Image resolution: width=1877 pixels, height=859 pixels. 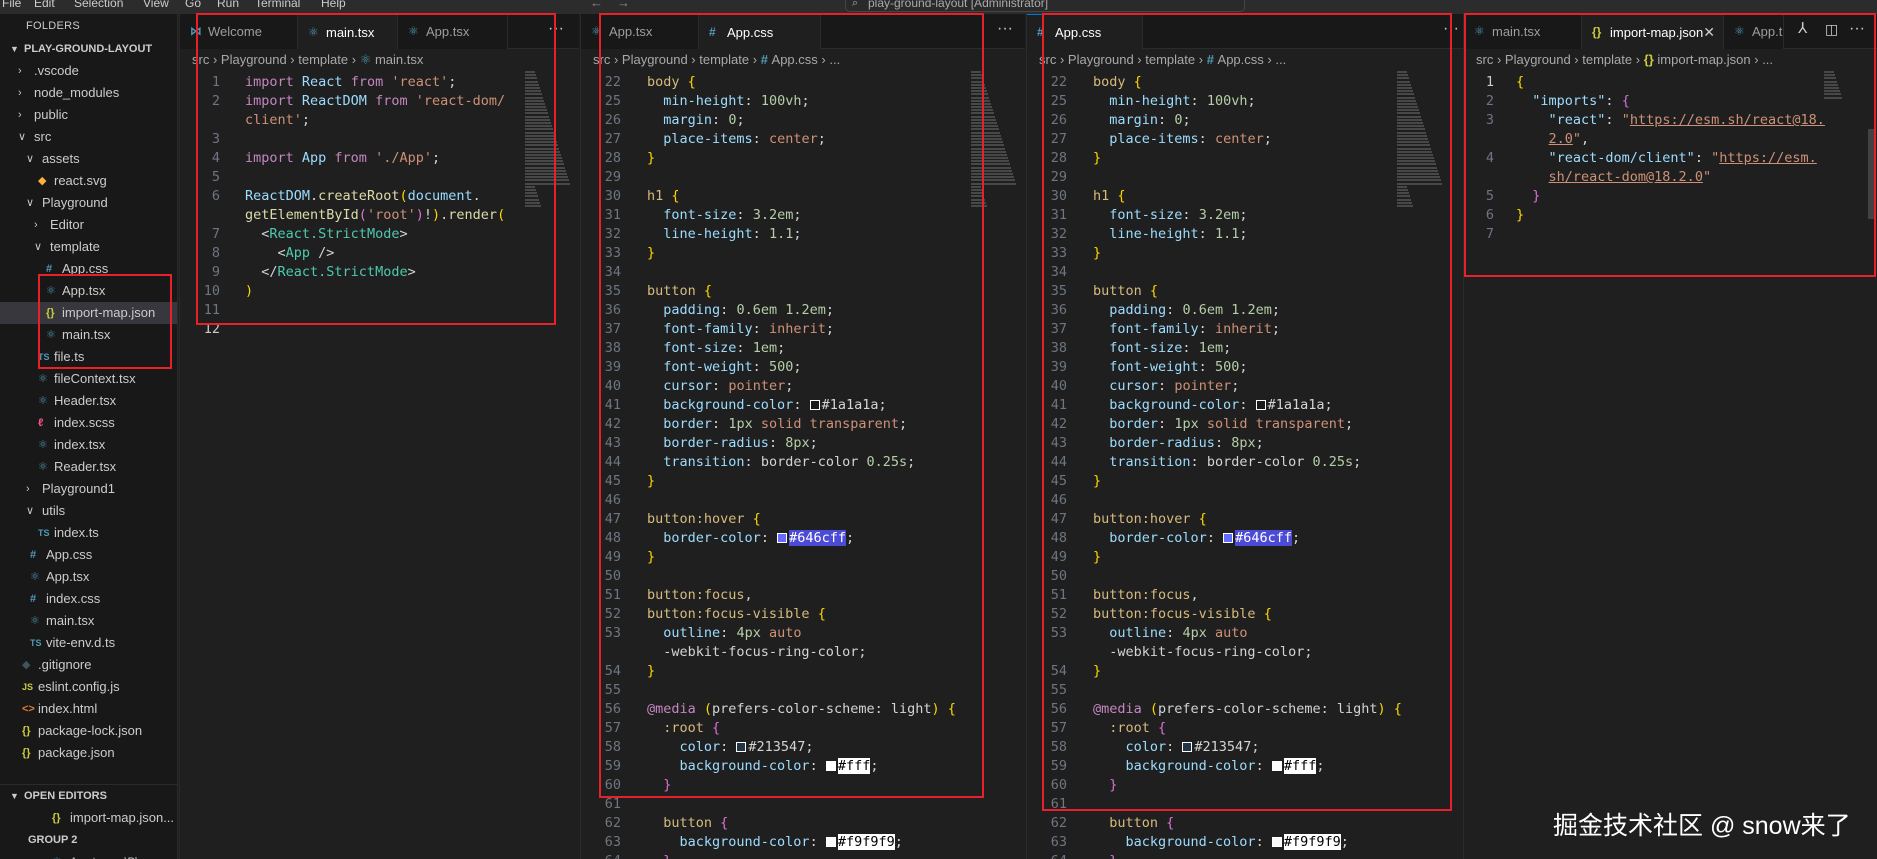 What do you see at coordinates (88, 93) in the screenshot?
I see `tree-item: › node_modules` at bounding box center [88, 93].